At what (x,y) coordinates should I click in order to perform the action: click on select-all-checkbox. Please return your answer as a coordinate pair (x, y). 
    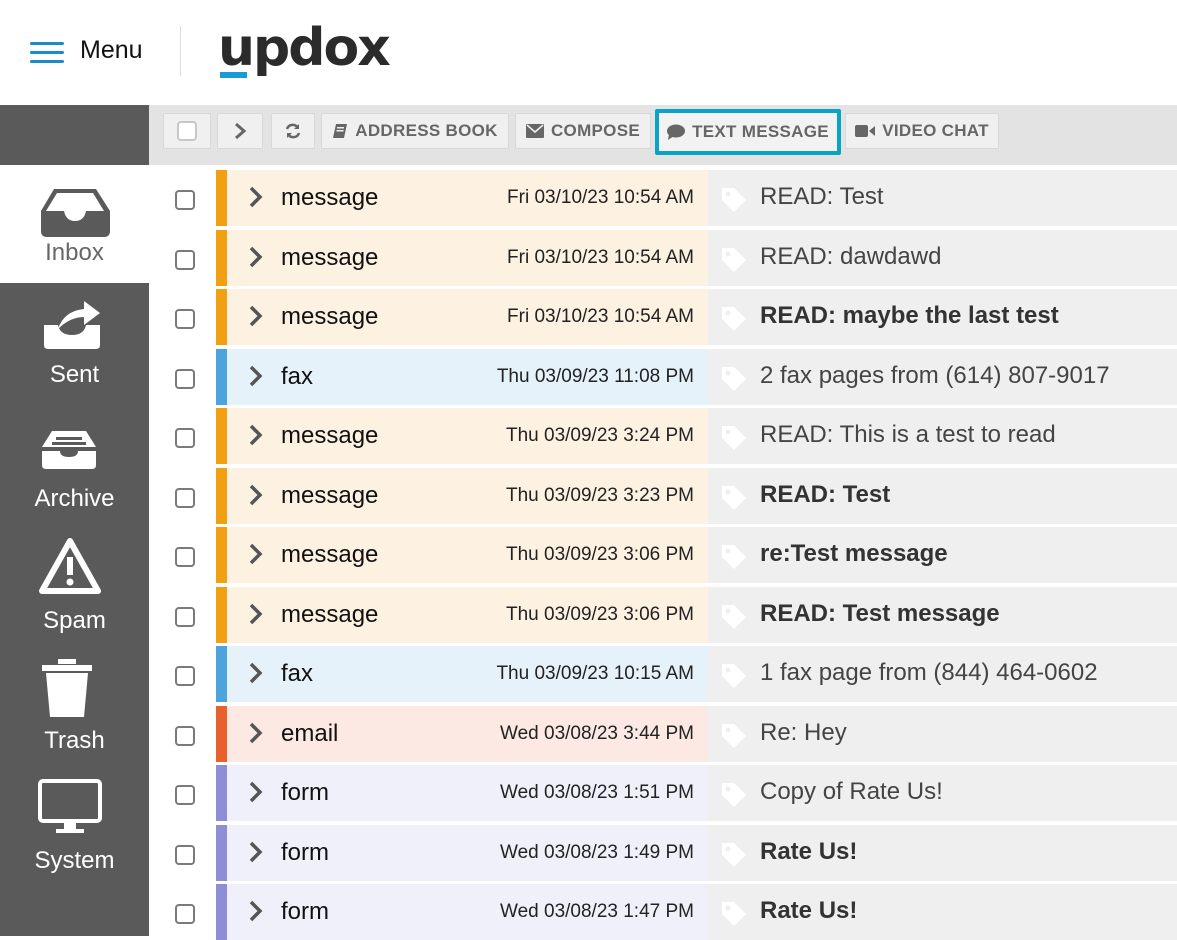
    Looking at the image, I should click on (187, 131).